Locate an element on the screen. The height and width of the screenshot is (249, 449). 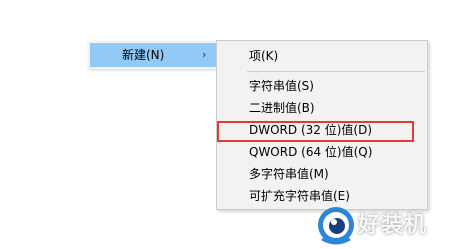
menu-item-key: 项(K) is located at coordinates (263, 56).